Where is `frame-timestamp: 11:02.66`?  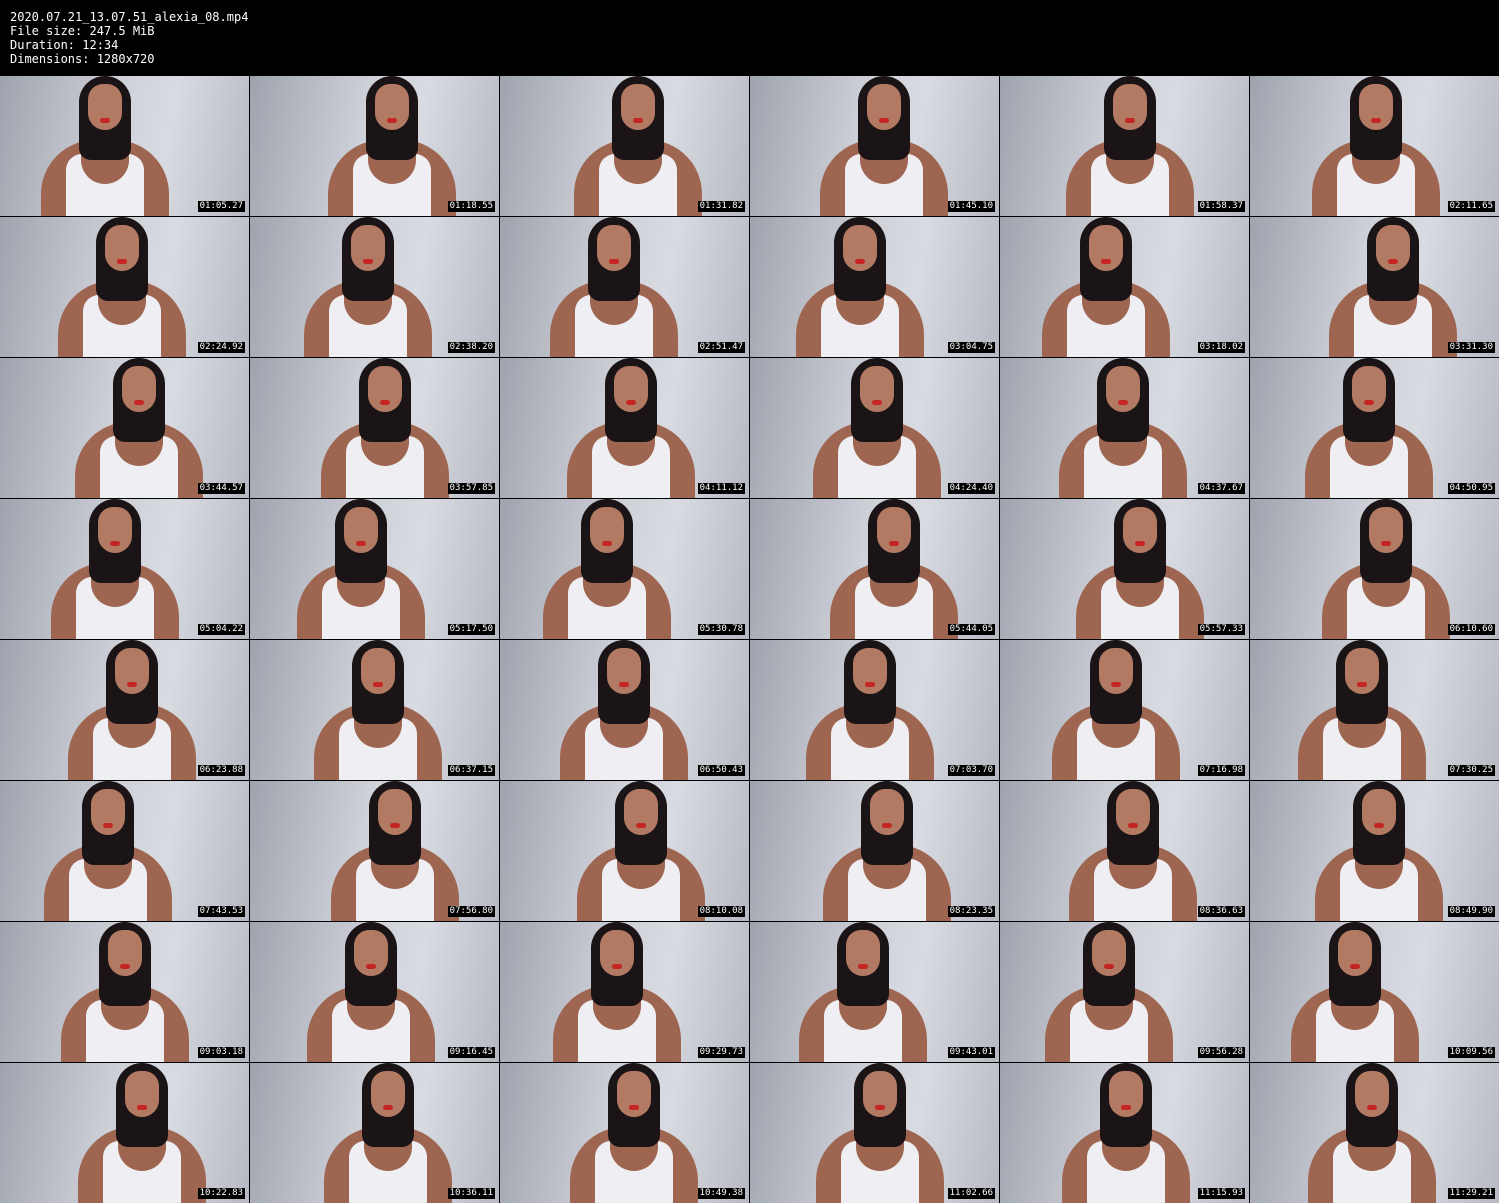 frame-timestamp: 11:02.66 is located at coordinates (971, 1193).